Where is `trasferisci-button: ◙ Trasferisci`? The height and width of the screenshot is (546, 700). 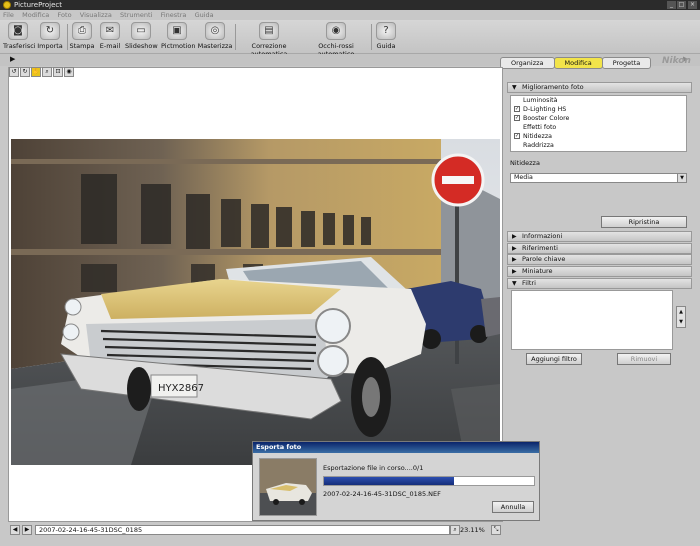
trasferisci-button: ◙ Trasferisci is located at coordinates (19, 37).